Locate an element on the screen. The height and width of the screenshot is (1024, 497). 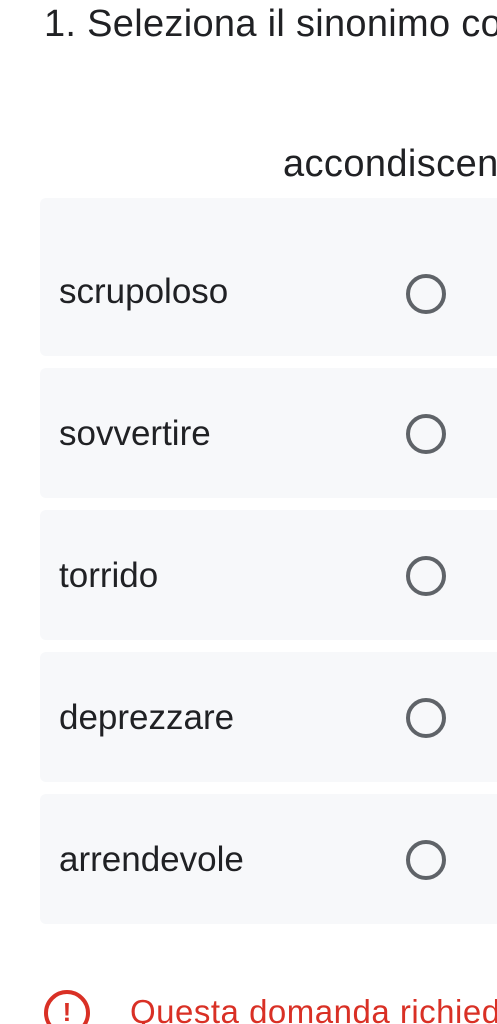
option-scrupoloso: scrupoloso is located at coordinates (268, 277).